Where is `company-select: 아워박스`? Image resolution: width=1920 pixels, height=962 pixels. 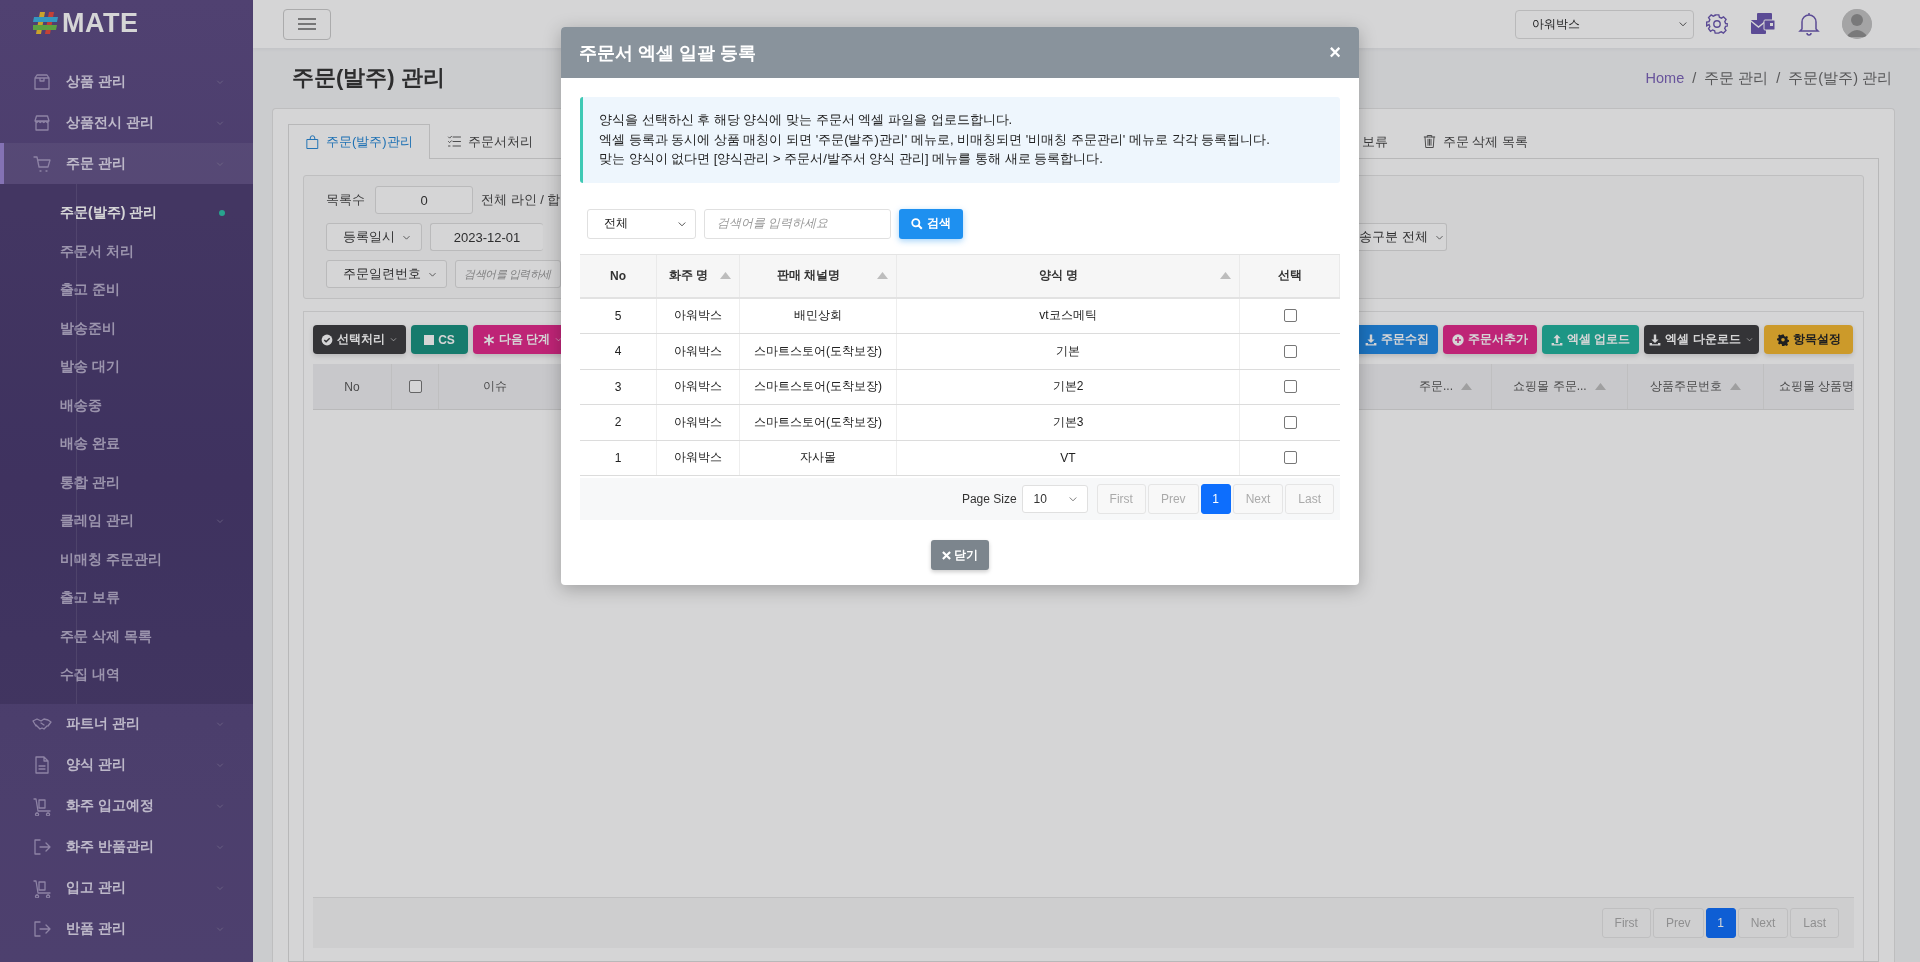
company-select: 아워박스 is located at coordinates (1604, 24).